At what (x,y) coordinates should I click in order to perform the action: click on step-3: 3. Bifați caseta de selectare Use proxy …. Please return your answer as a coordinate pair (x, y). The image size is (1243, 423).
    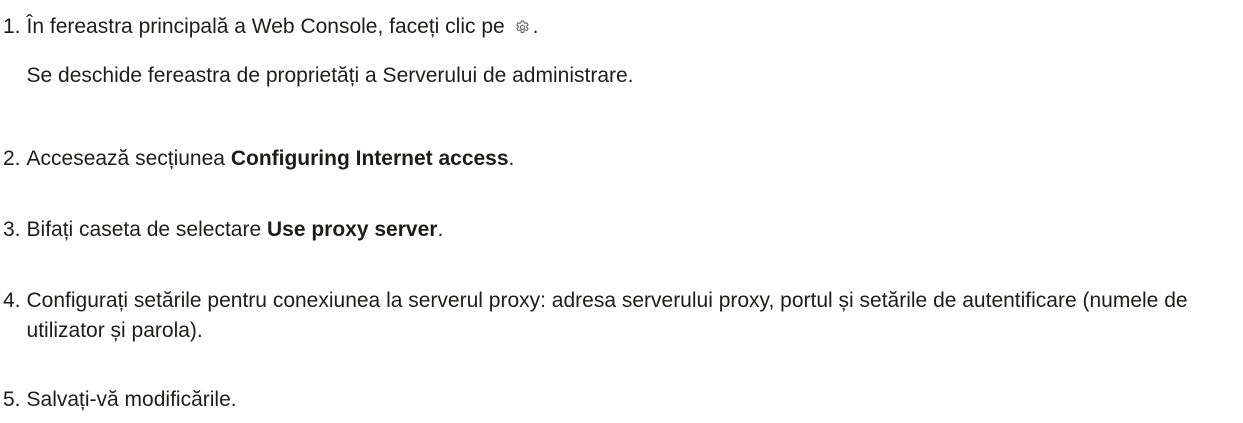
    Looking at the image, I should click on (619, 230).